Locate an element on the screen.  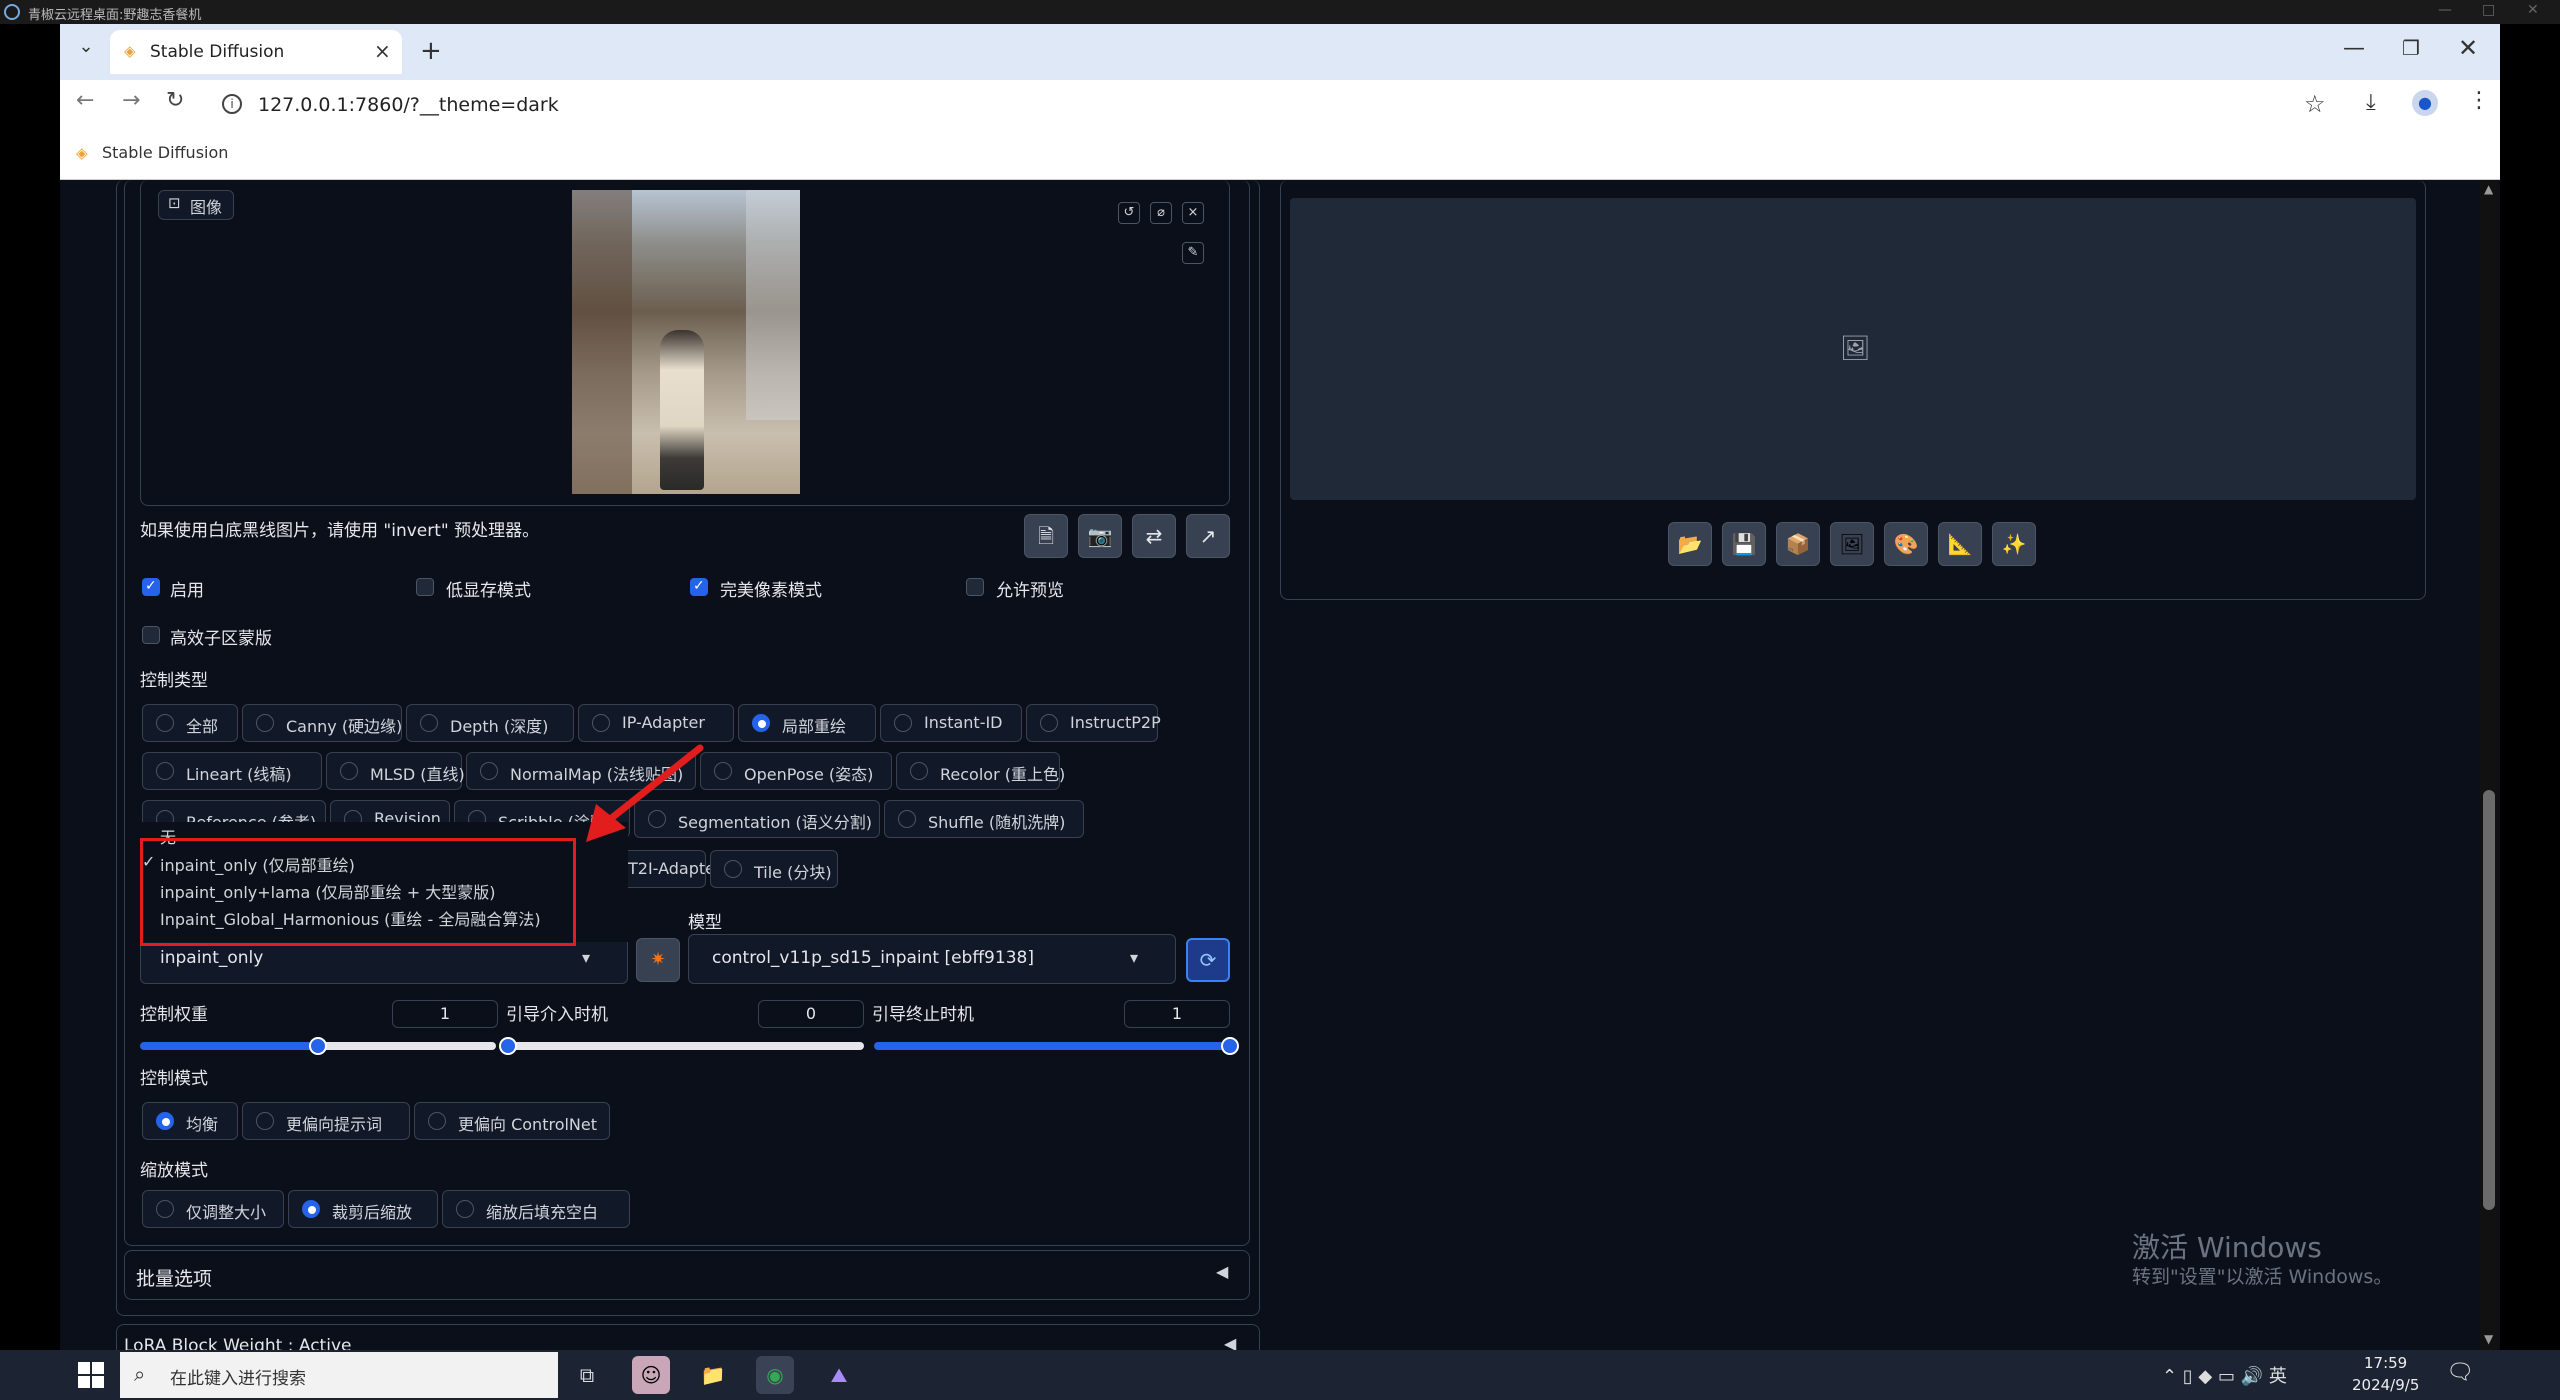
zip-icon: 📦 is located at coordinates (1798, 544).